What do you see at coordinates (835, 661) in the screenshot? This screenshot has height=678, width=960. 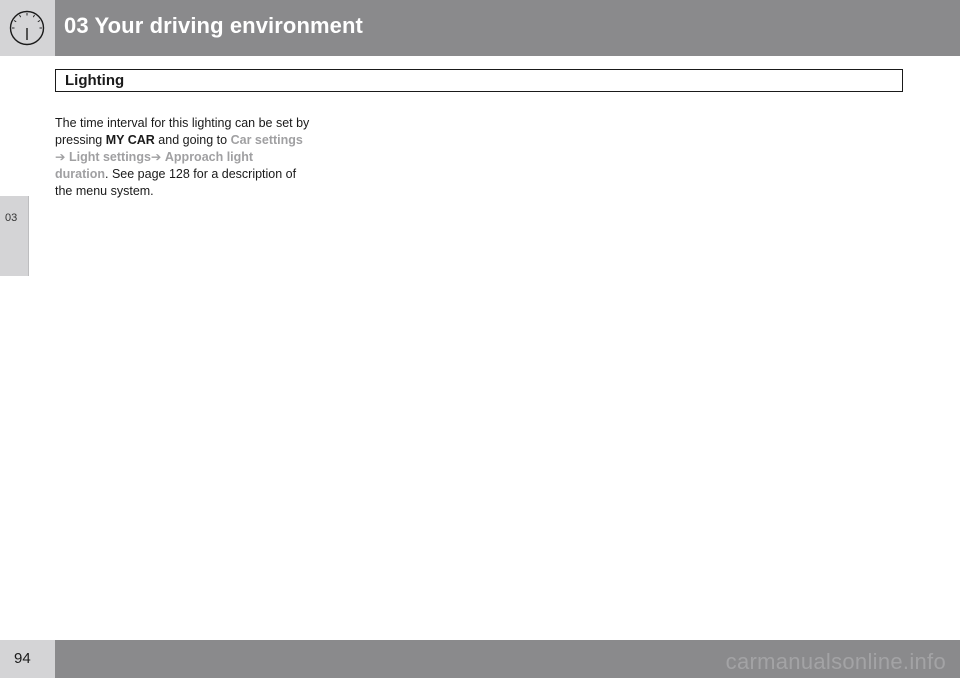 I see `watermark-text: carmanualsonline.info` at bounding box center [835, 661].